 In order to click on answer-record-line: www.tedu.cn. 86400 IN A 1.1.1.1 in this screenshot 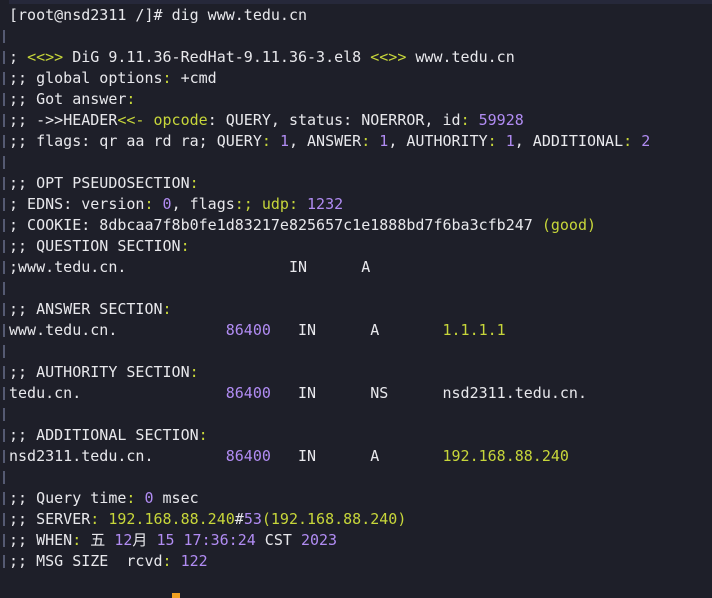, I will do `click(356, 330)`.